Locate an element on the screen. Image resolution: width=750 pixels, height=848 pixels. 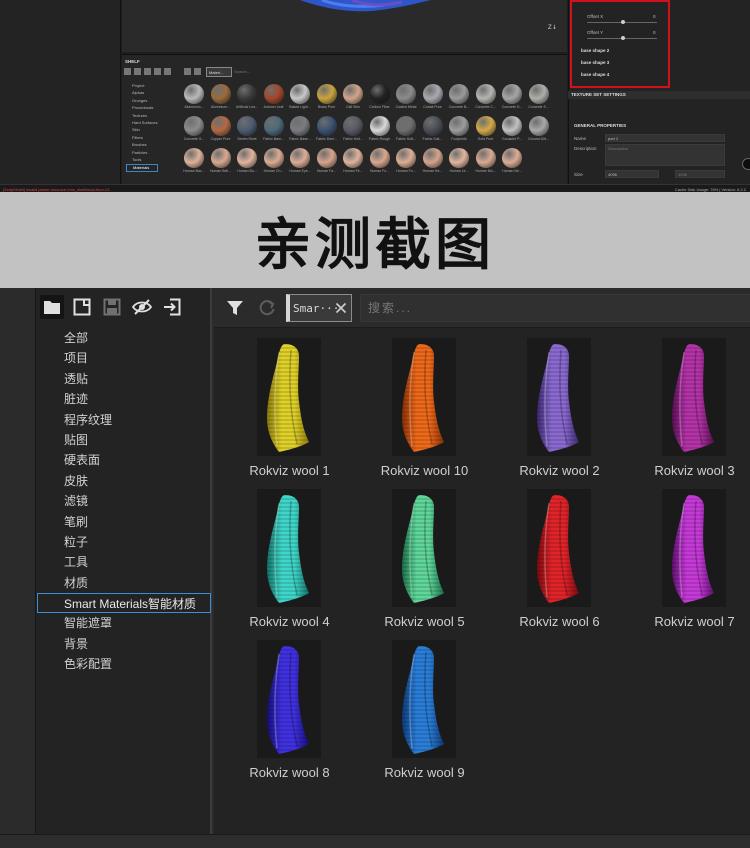
category-item: 色彩配置 is located at coordinates (124, 664).